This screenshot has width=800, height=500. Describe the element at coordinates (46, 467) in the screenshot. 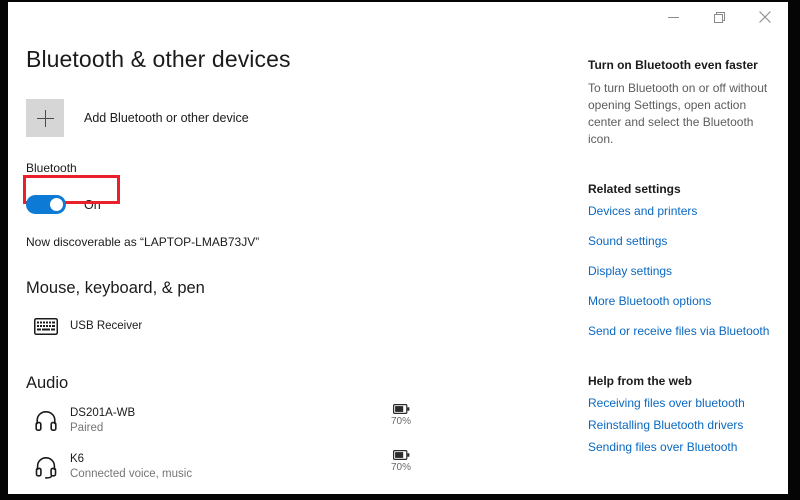

I see `headset-icon` at that location.